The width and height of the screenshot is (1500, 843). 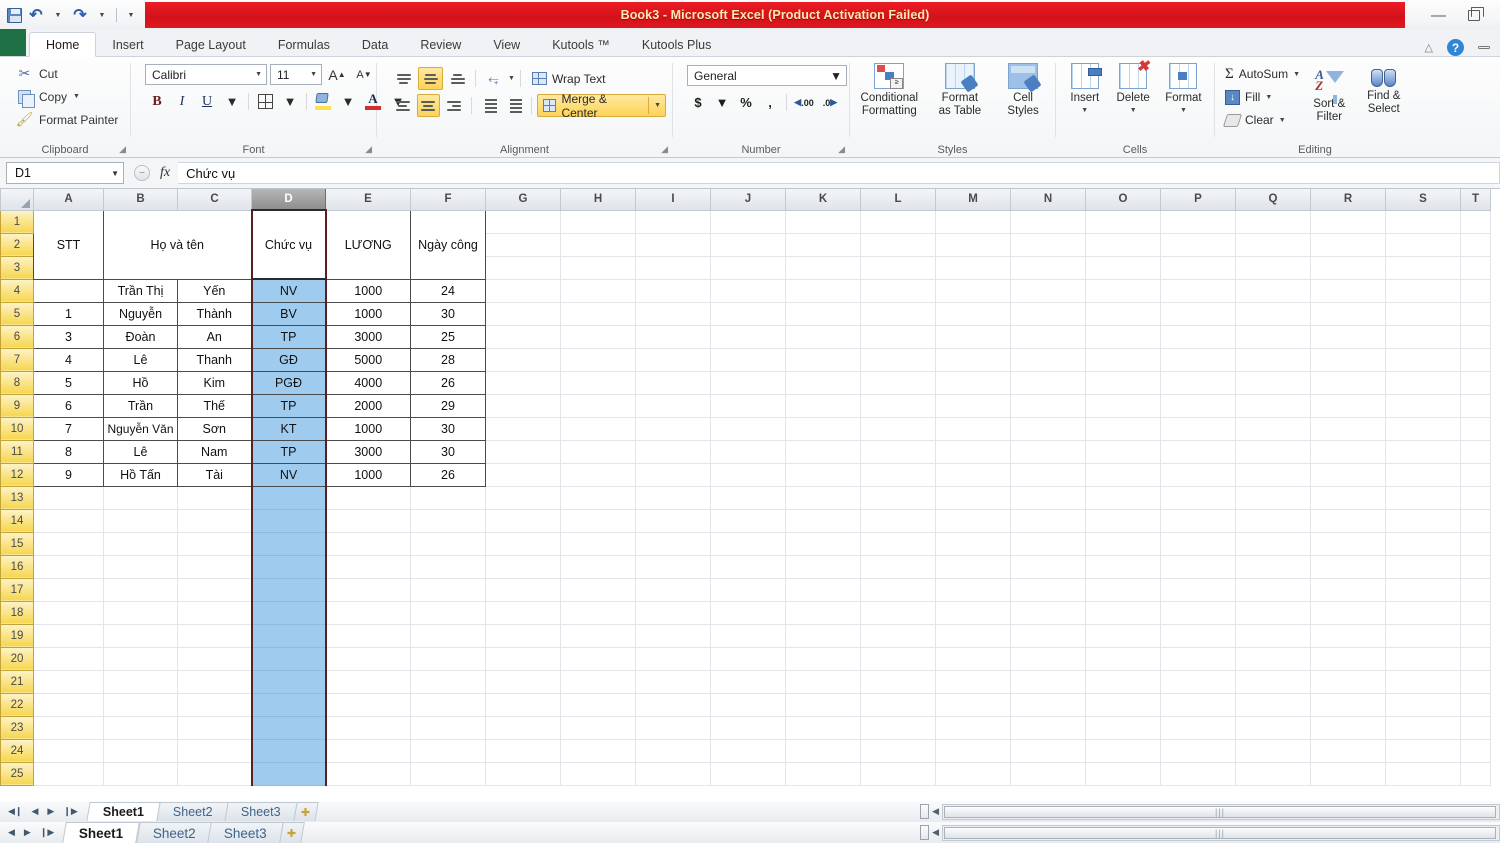 I want to click on cell-E22, so click(x=368, y=705).